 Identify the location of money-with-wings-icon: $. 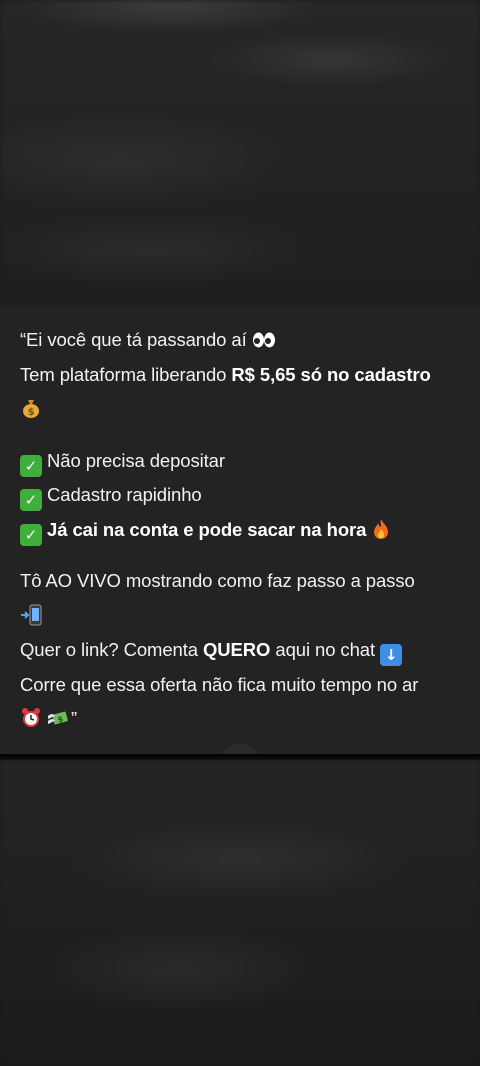
(58, 718).